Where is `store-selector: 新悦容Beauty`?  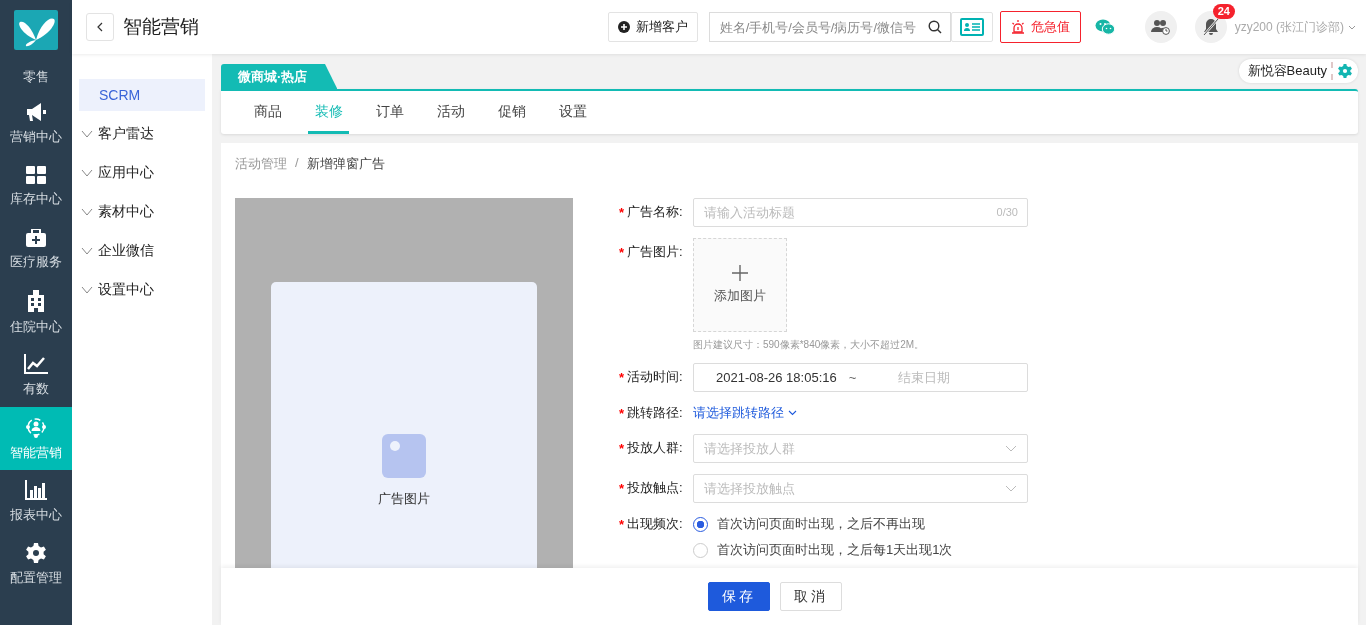 store-selector: 新悦容Beauty is located at coordinates (1298, 71).